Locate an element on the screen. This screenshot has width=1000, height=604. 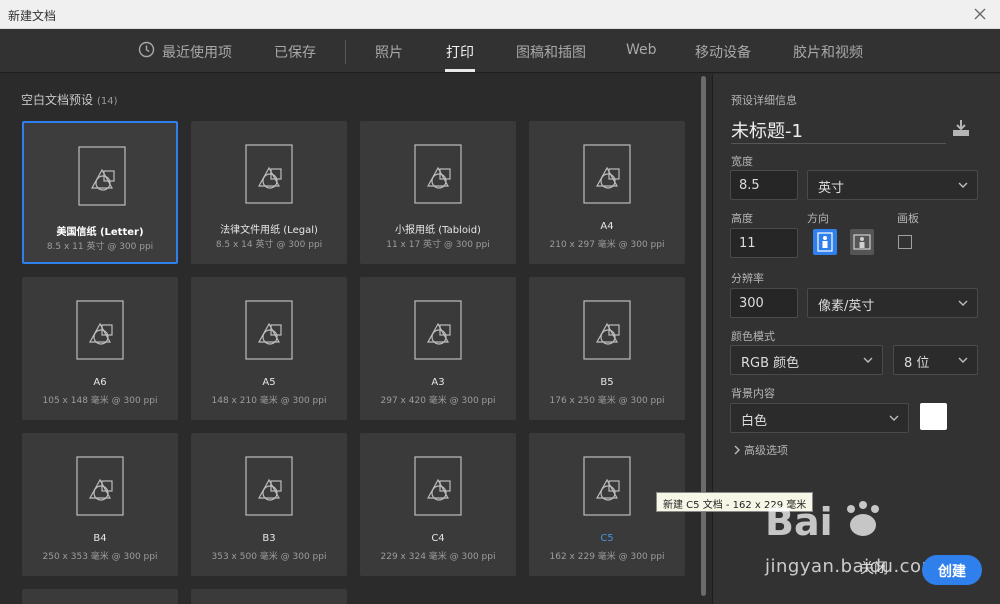
resolution-label: 分辨率 is located at coordinates (747, 278).